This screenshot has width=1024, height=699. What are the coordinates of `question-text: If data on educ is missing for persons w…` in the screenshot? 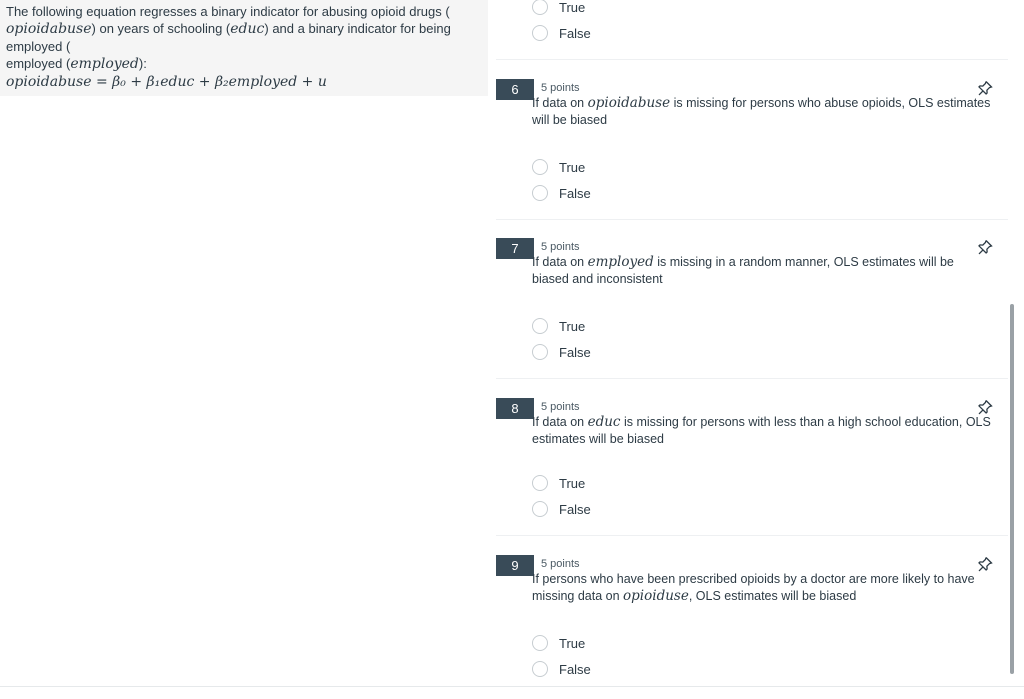 It's located at (761, 430).